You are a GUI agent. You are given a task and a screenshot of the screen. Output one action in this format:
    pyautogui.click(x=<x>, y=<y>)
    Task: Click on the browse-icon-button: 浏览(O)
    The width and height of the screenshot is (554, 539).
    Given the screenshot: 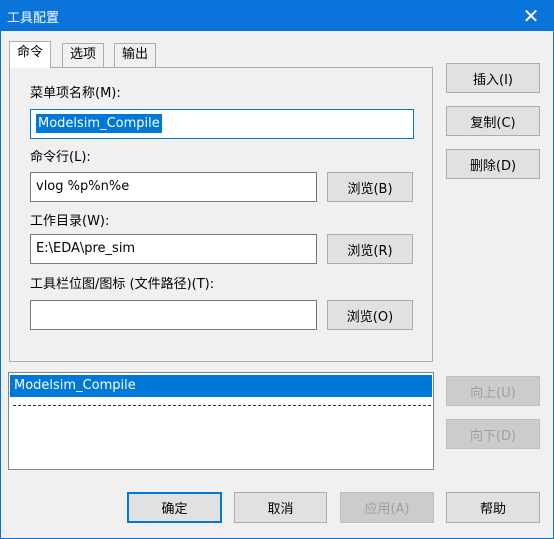 What is the action you would take?
    pyautogui.click(x=370, y=315)
    